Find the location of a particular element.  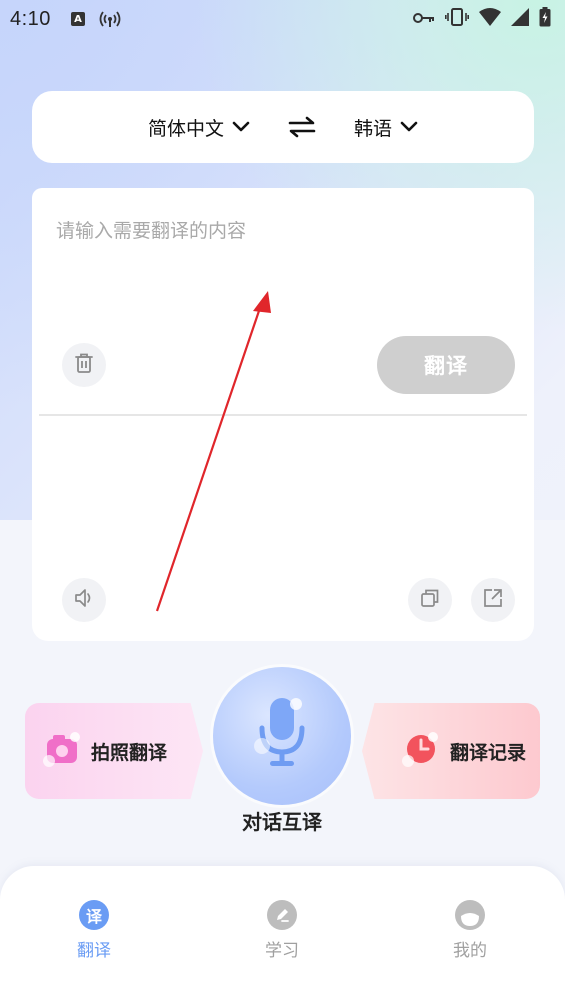

clear-button is located at coordinates (84, 365).